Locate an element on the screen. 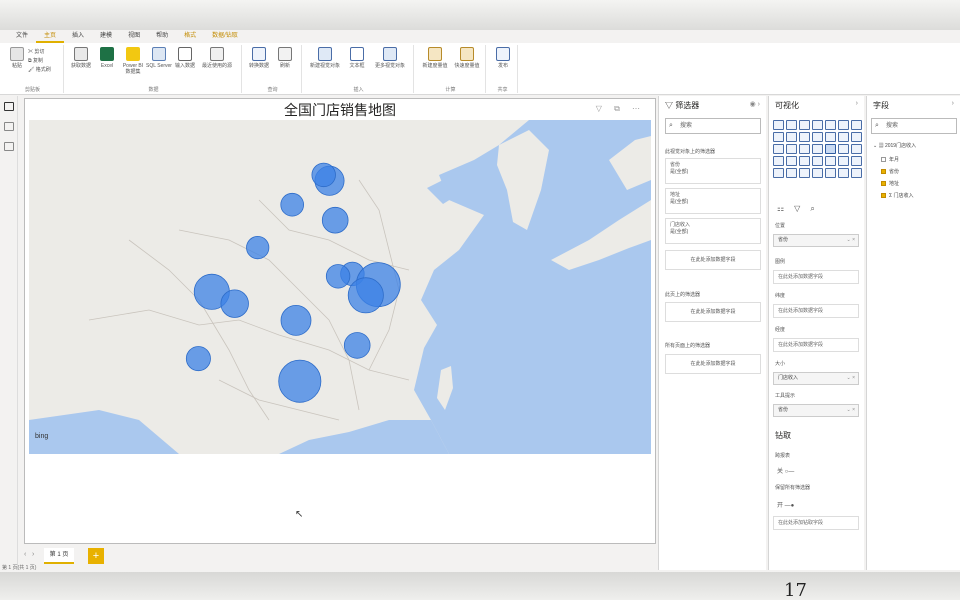  funnel-icon is located at coordinates (856, 137).